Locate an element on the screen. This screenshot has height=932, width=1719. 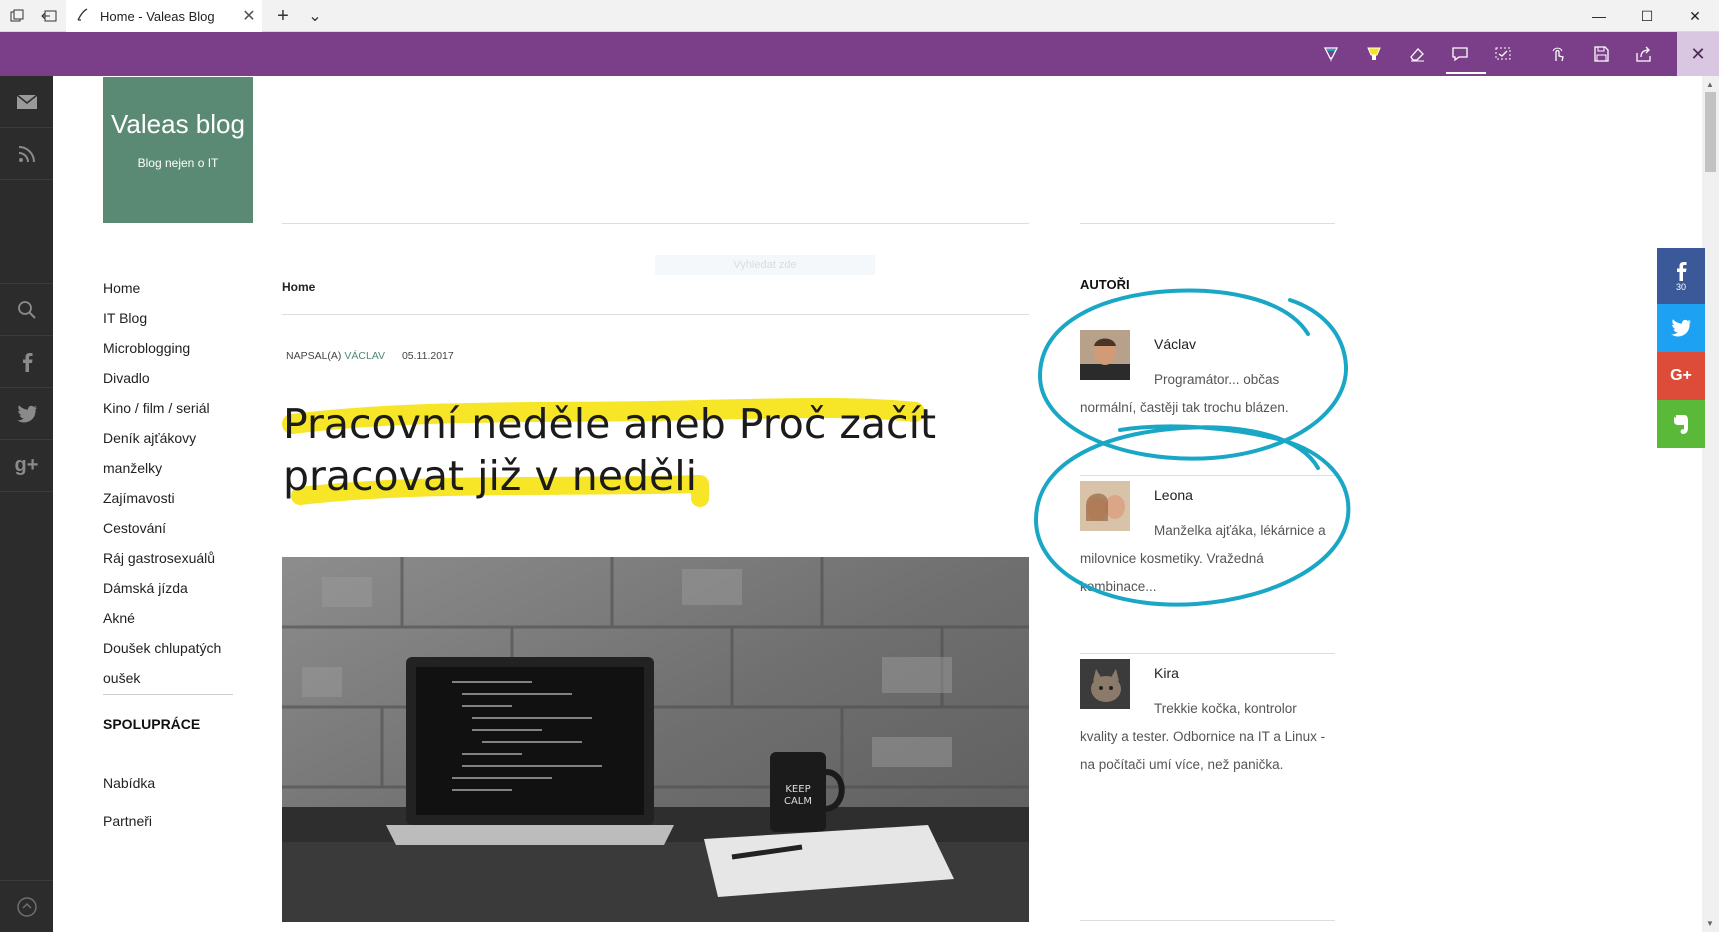
google-plus-icon: G+ is located at coordinates (1681, 375).